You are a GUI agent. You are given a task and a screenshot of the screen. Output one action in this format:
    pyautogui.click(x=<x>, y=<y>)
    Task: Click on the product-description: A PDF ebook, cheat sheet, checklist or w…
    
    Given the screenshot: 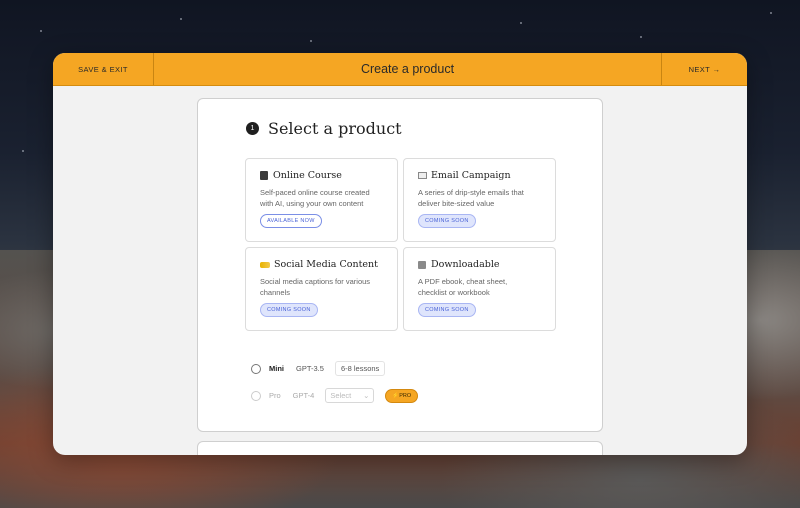 What is the action you would take?
    pyautogui.click(x=479, y=287)
    